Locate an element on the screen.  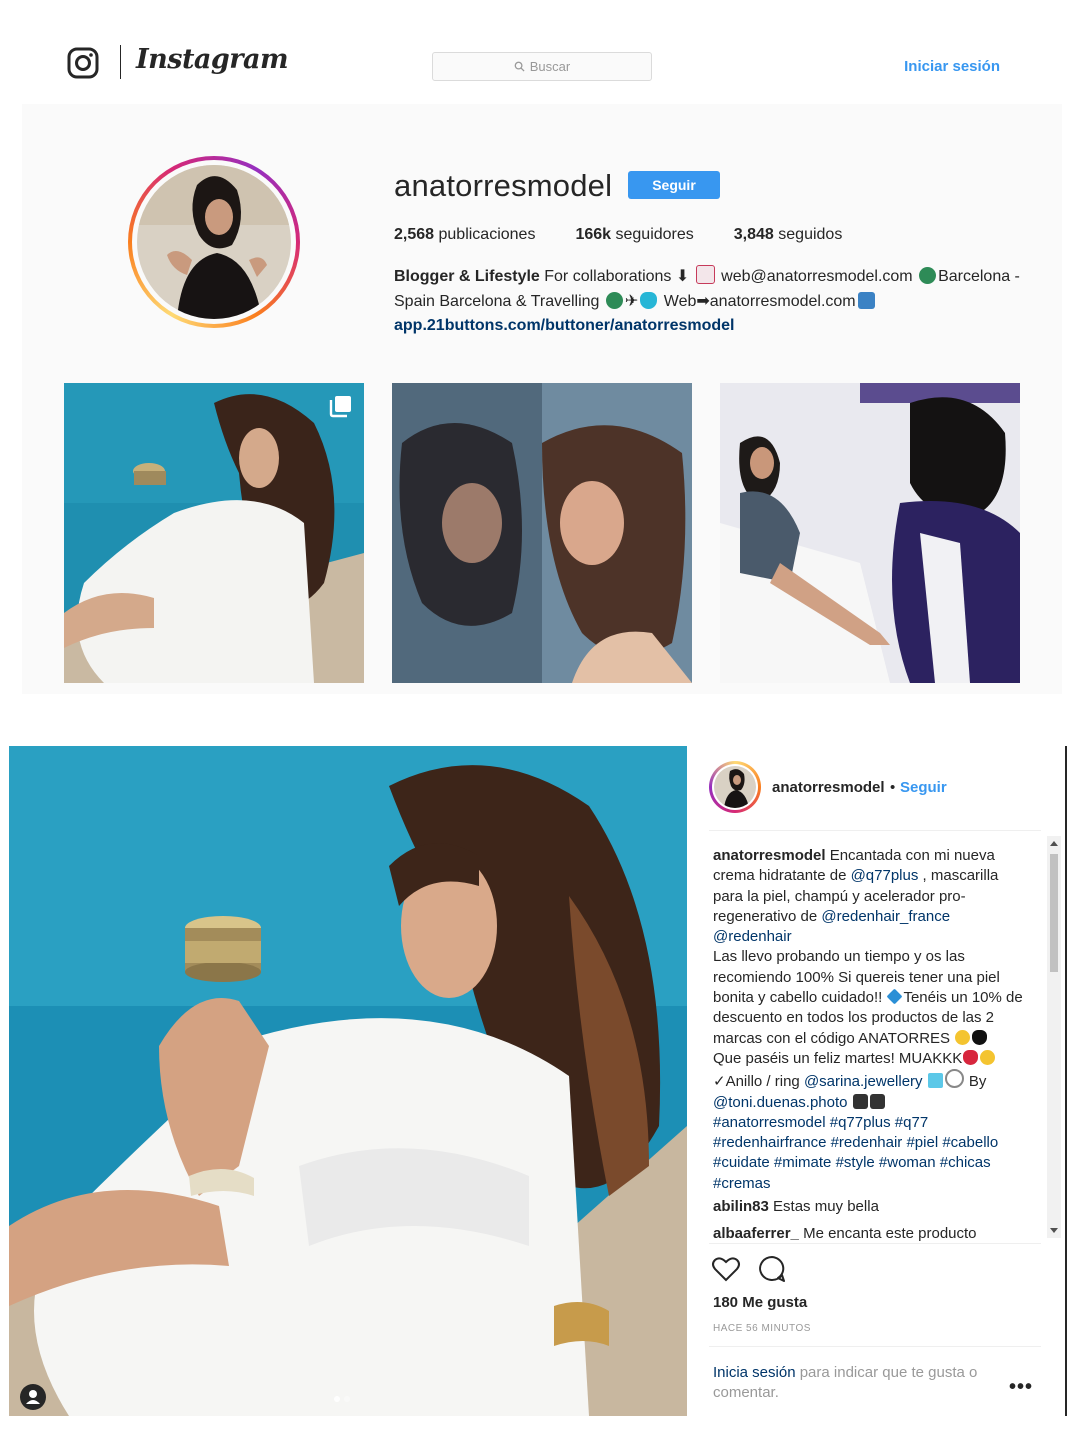
comment-username: albaaferrer_ is located at coordinates (756, 1233).